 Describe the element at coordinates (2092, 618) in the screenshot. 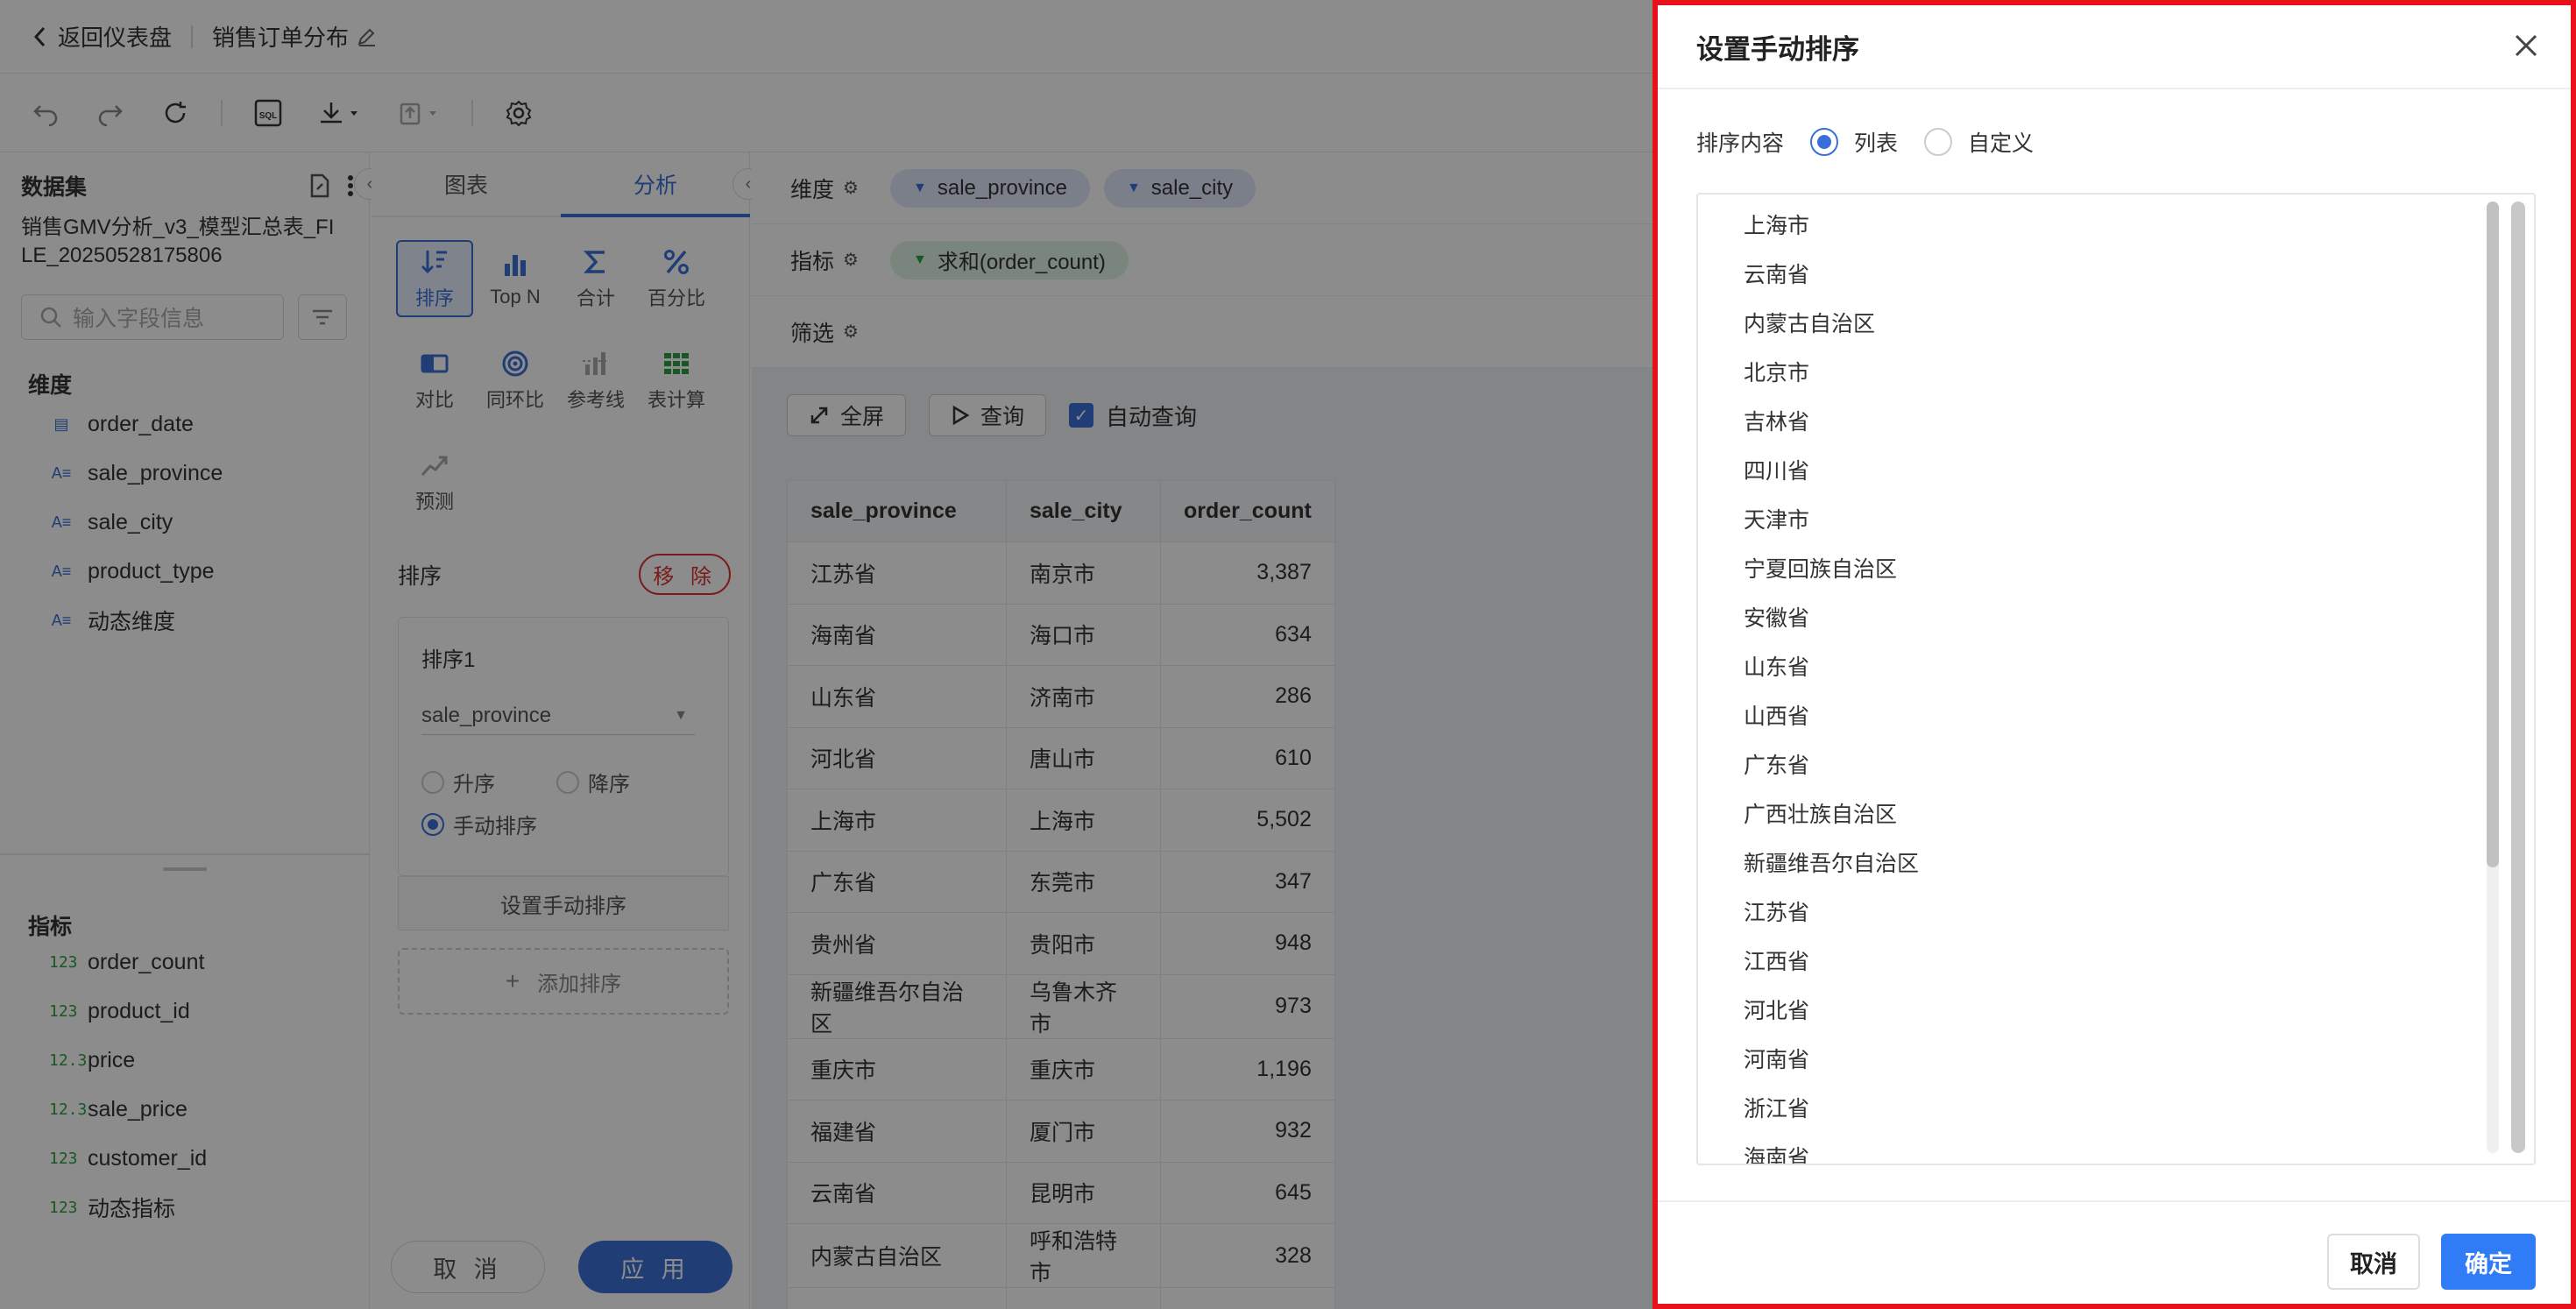

I see `sort-list-item: 安徽省` at that location.